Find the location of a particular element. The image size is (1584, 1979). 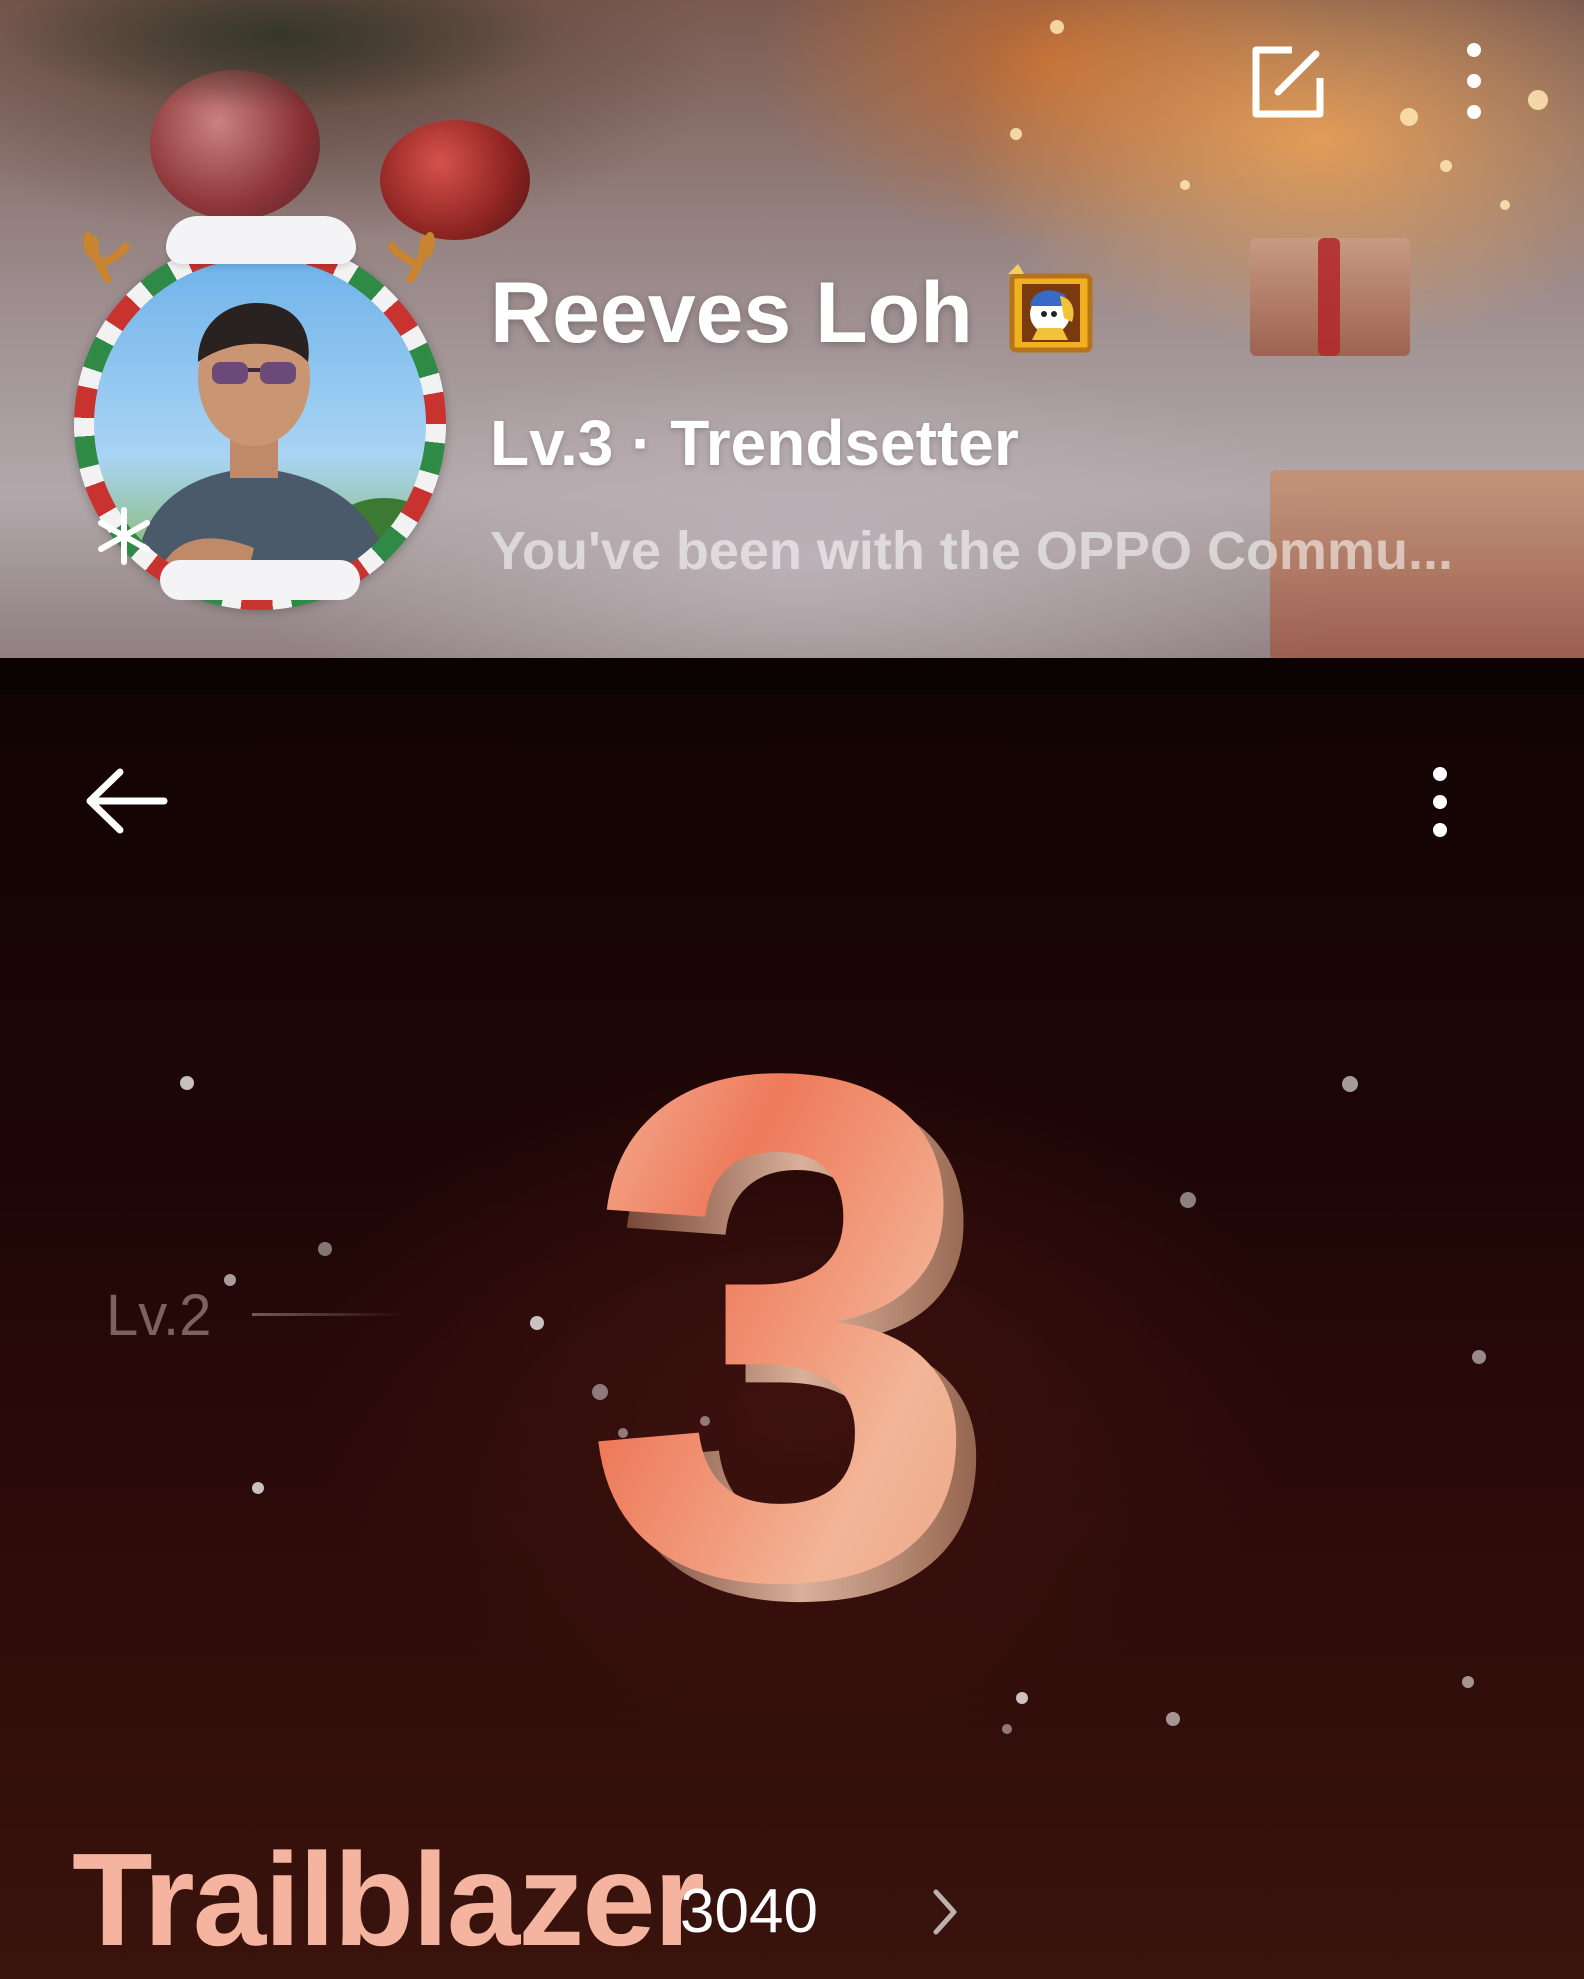

points-value: 3040 is located at coordinates (749, 1911).